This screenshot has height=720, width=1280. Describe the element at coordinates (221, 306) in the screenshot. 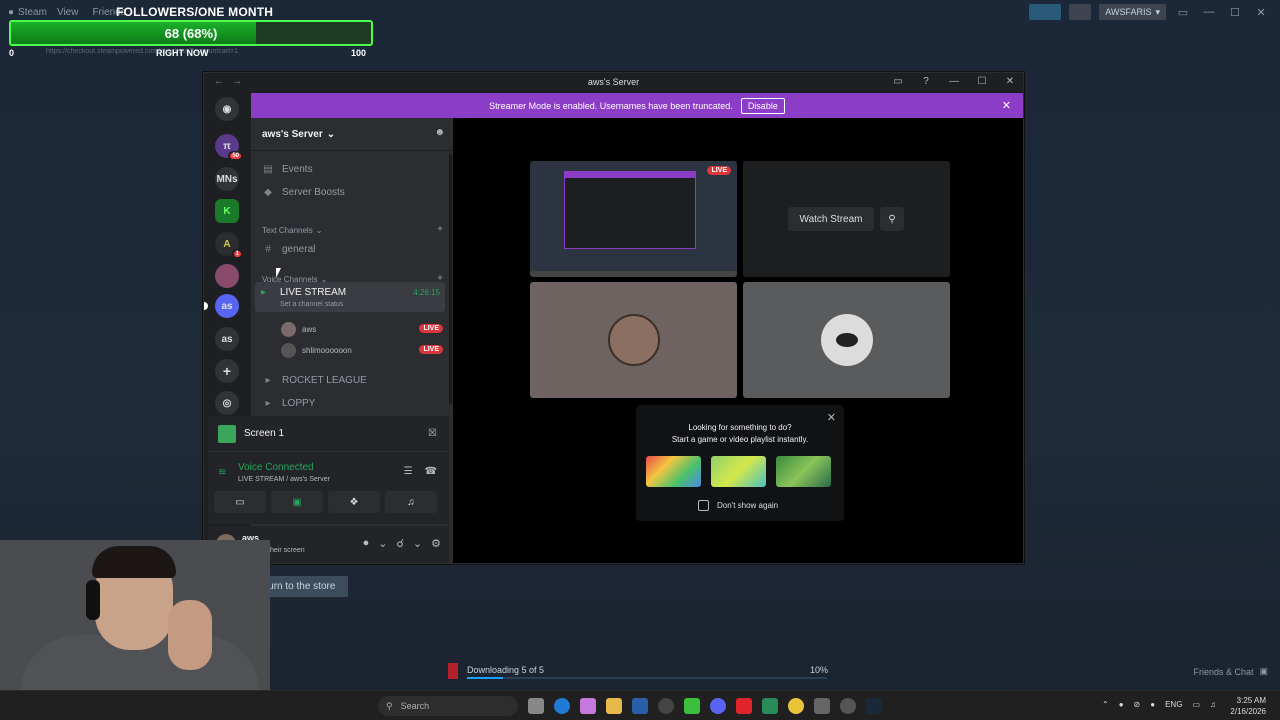

I see `server-icon-active: as` at that location.